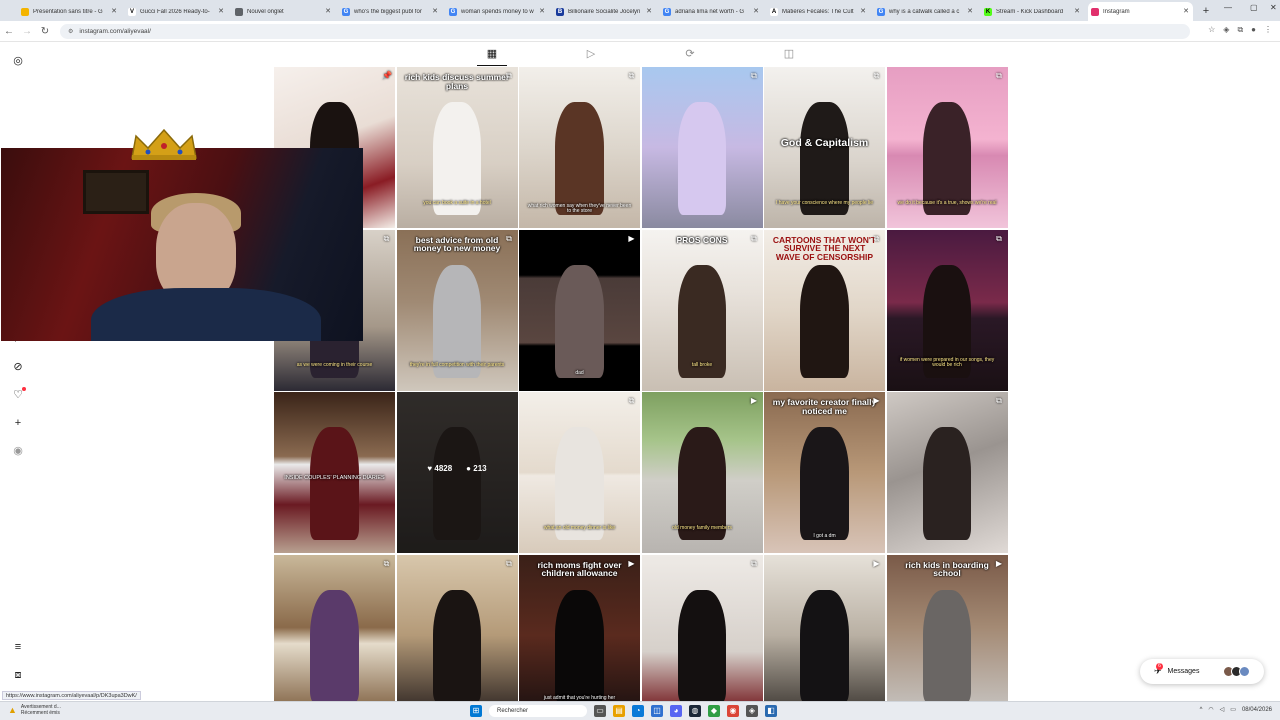 This screenshot has width=1280, height=720. What do you see at coordinates (390, 11) in the screenshot?
I see `browser-tab: Gwho's the biggest publ for ✕` at bounding box center [390, 11].